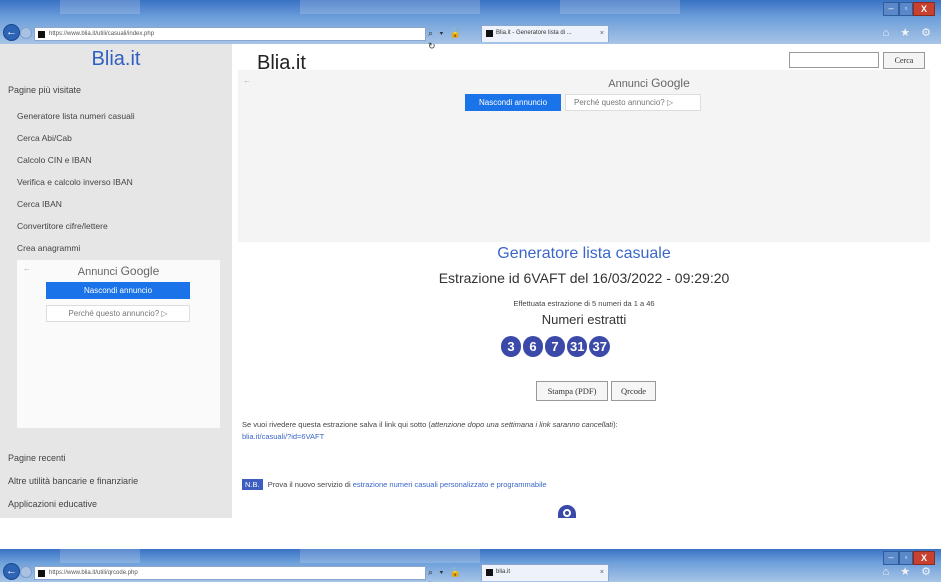 Image resolution: width=941 pixels, height=582 pixels. What do you see at coordinates (37, 458) in the screenshot?
I see `sidebar-recent: Pagine recenti` at bounding box center [37, 458].